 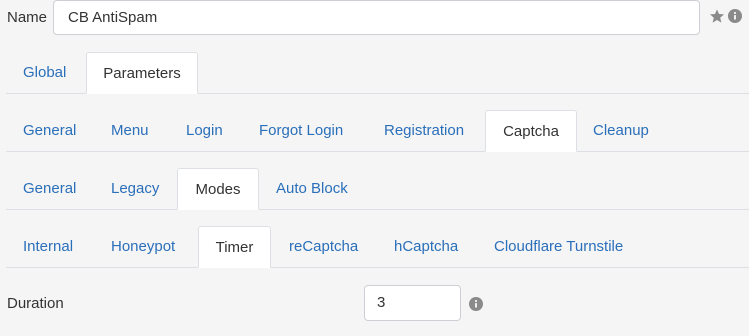 I want to click on tab-captcha: Captcha, so click(x=531, y=131).